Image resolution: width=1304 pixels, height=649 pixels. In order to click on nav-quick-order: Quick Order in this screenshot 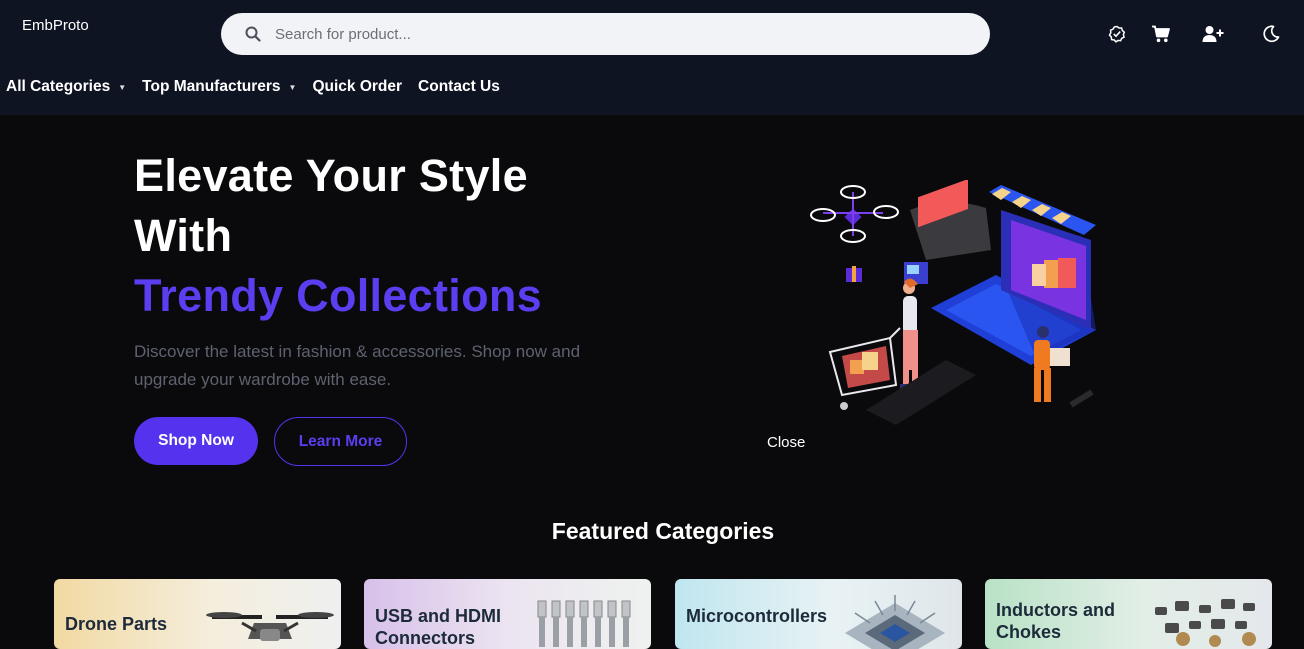, I will do `click(357, 87)`.